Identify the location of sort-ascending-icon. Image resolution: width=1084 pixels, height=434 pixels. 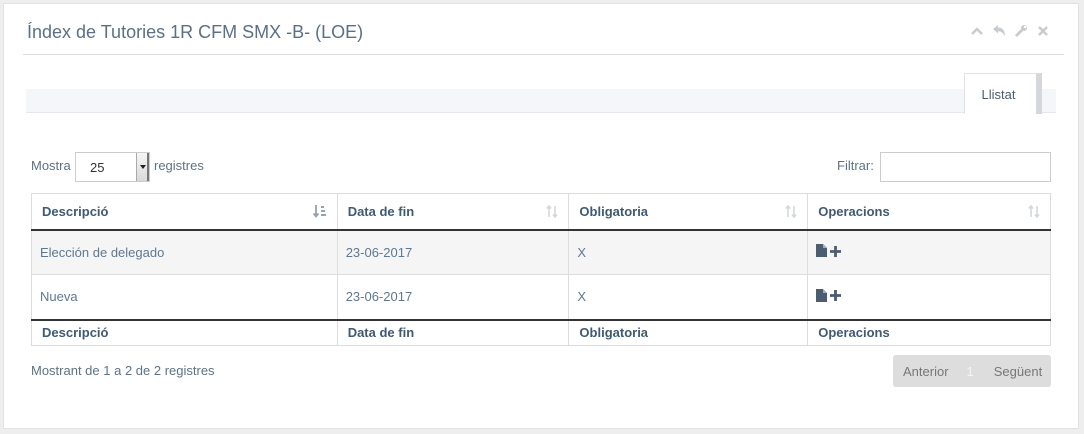
(319, 213).